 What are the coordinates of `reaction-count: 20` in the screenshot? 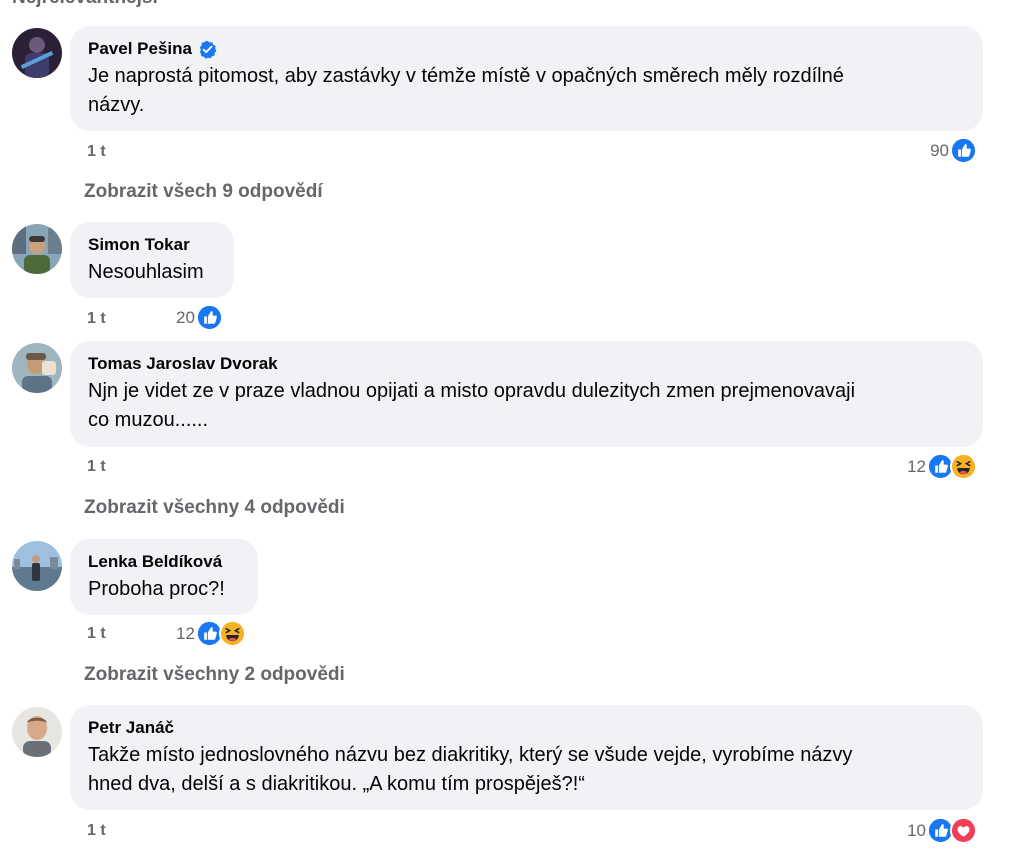 It's located at (185, 317).